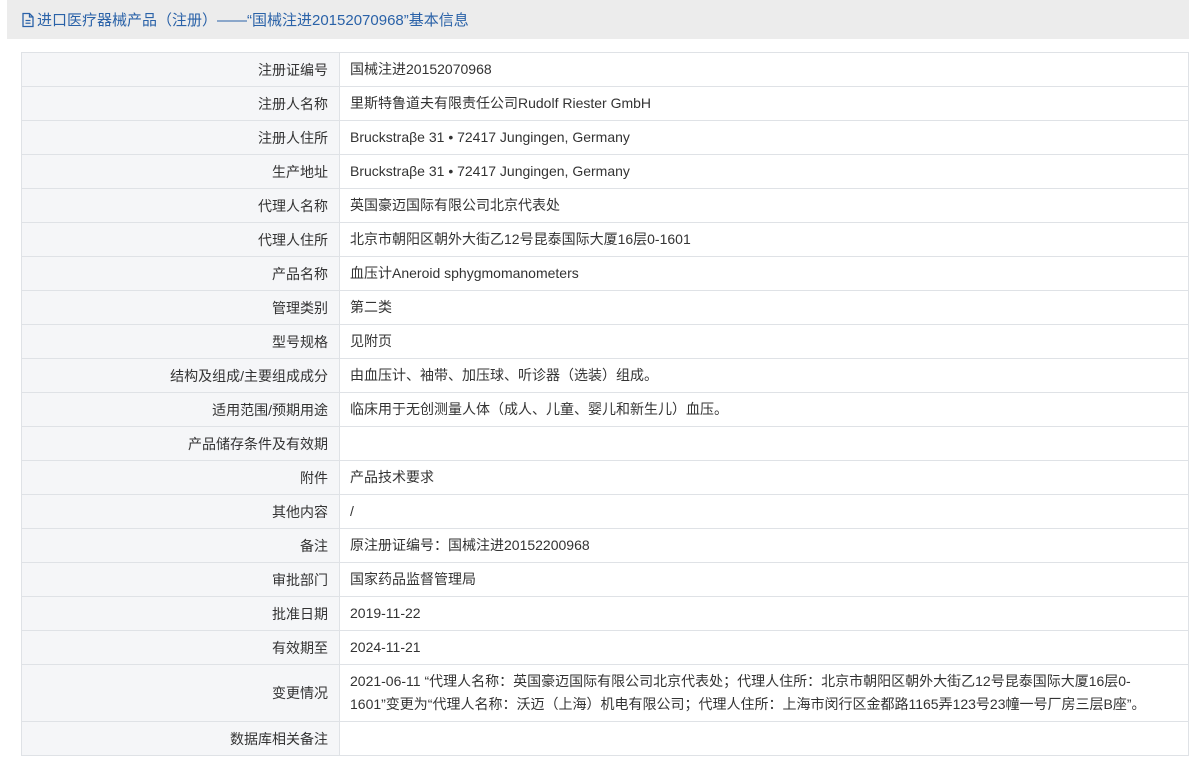 The height and width of the screenshot is (768, 1189). I want to click on row-label: 变更情况, so click(180, 693).